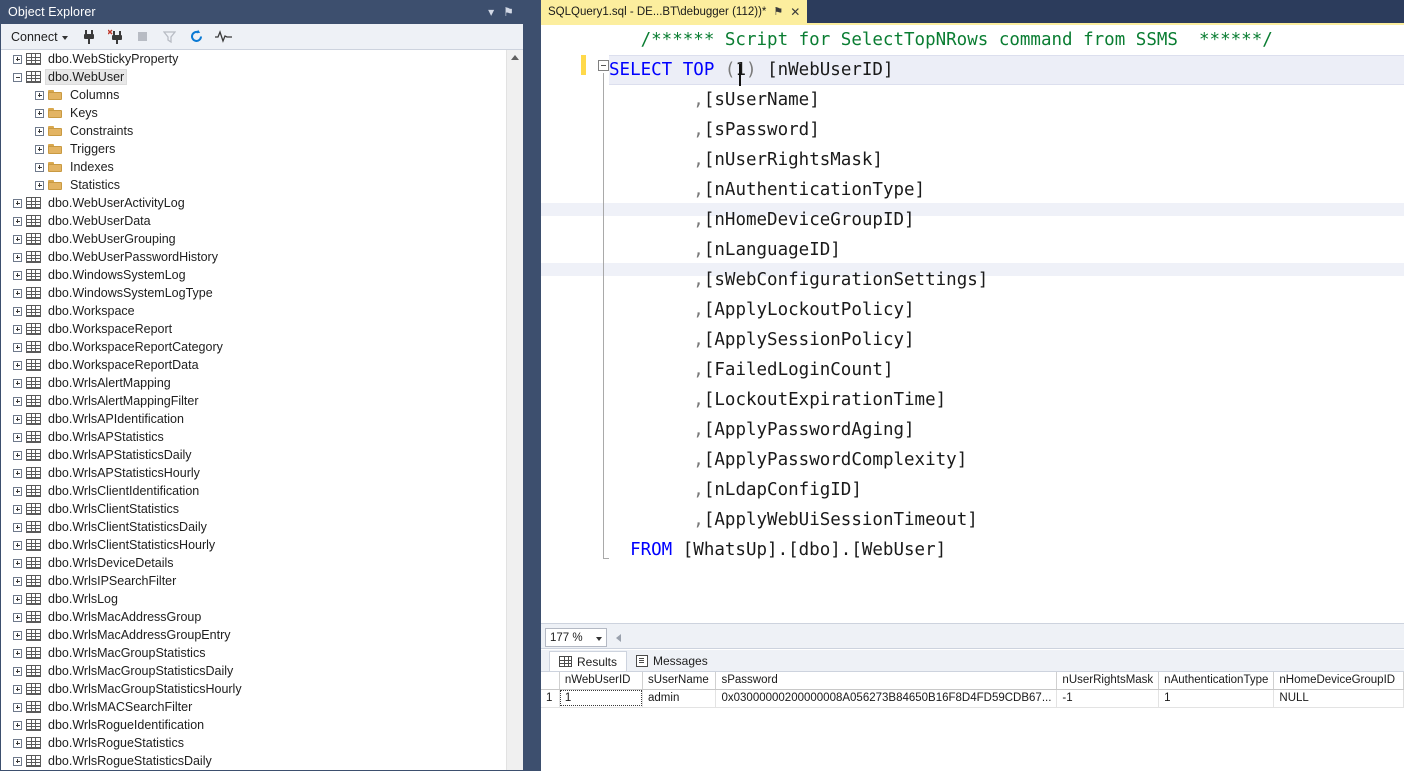 Image resolution: width=1404 pixels, height=771 pixels. Describe the element at coordinates (262, 95) in the screenshot. I see `tree-item: Columns` at that location.